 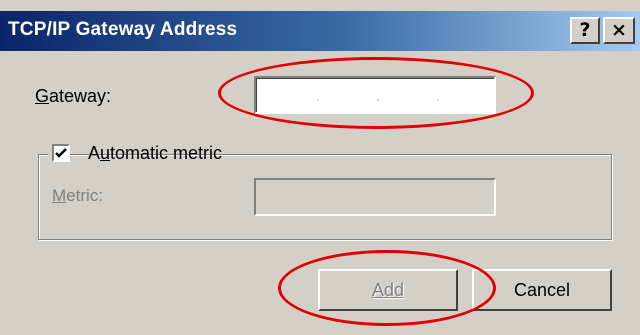 I want to click on help-icon: ?, so click(x=585, y=30).